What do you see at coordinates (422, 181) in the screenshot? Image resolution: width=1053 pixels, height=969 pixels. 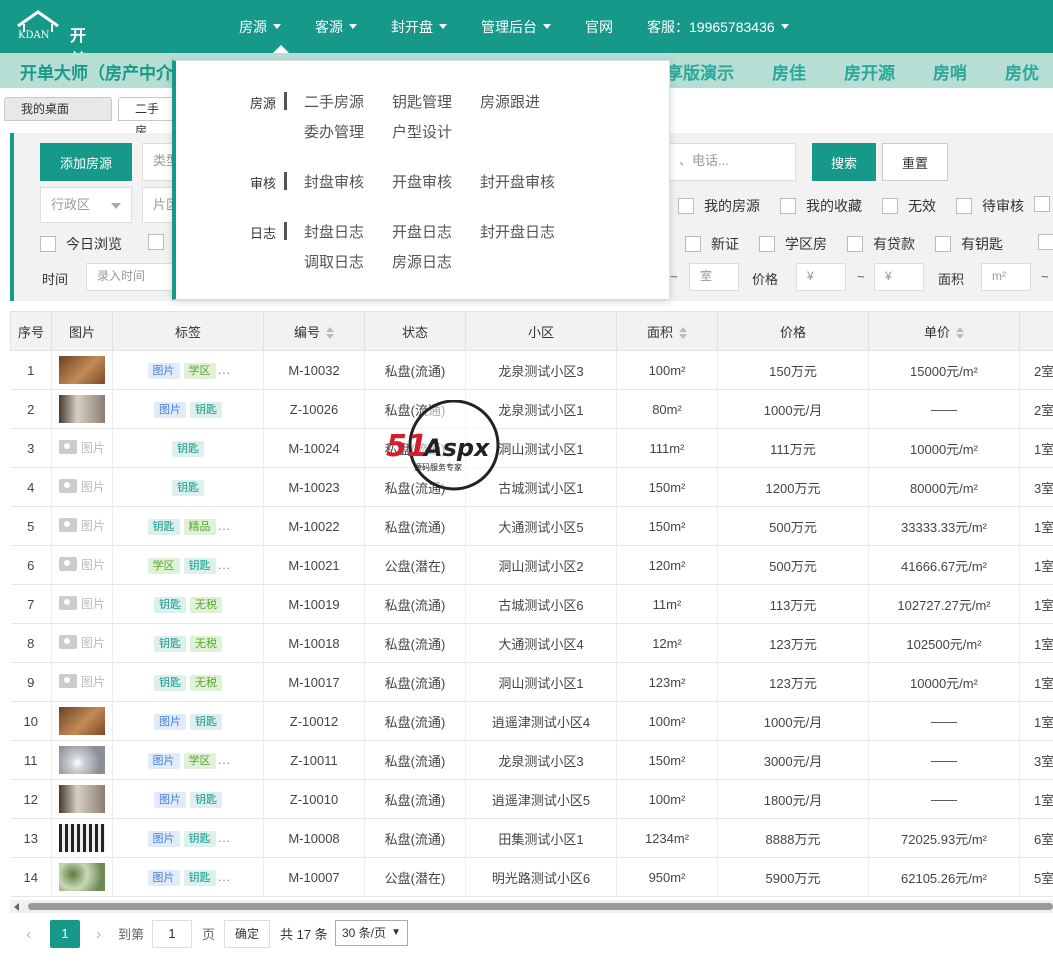 I see `dropdown-link: 开盘审核` at bounding box center [422, 181].